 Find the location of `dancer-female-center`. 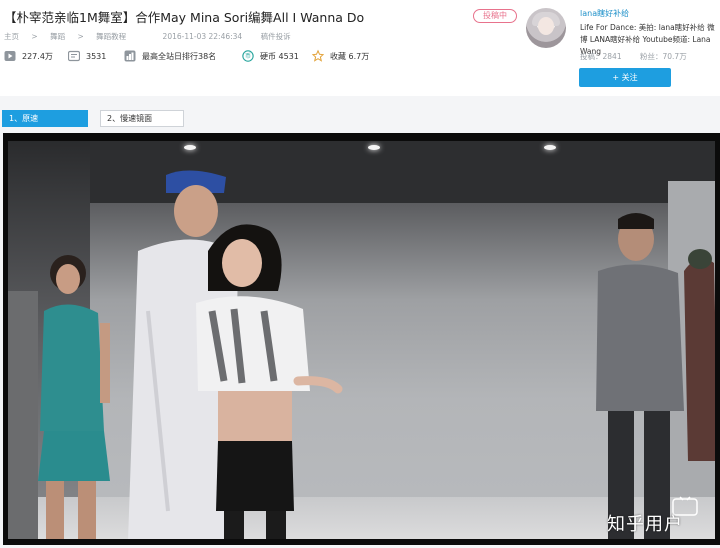

dancer-female-center is located at coordinates (269, 381).